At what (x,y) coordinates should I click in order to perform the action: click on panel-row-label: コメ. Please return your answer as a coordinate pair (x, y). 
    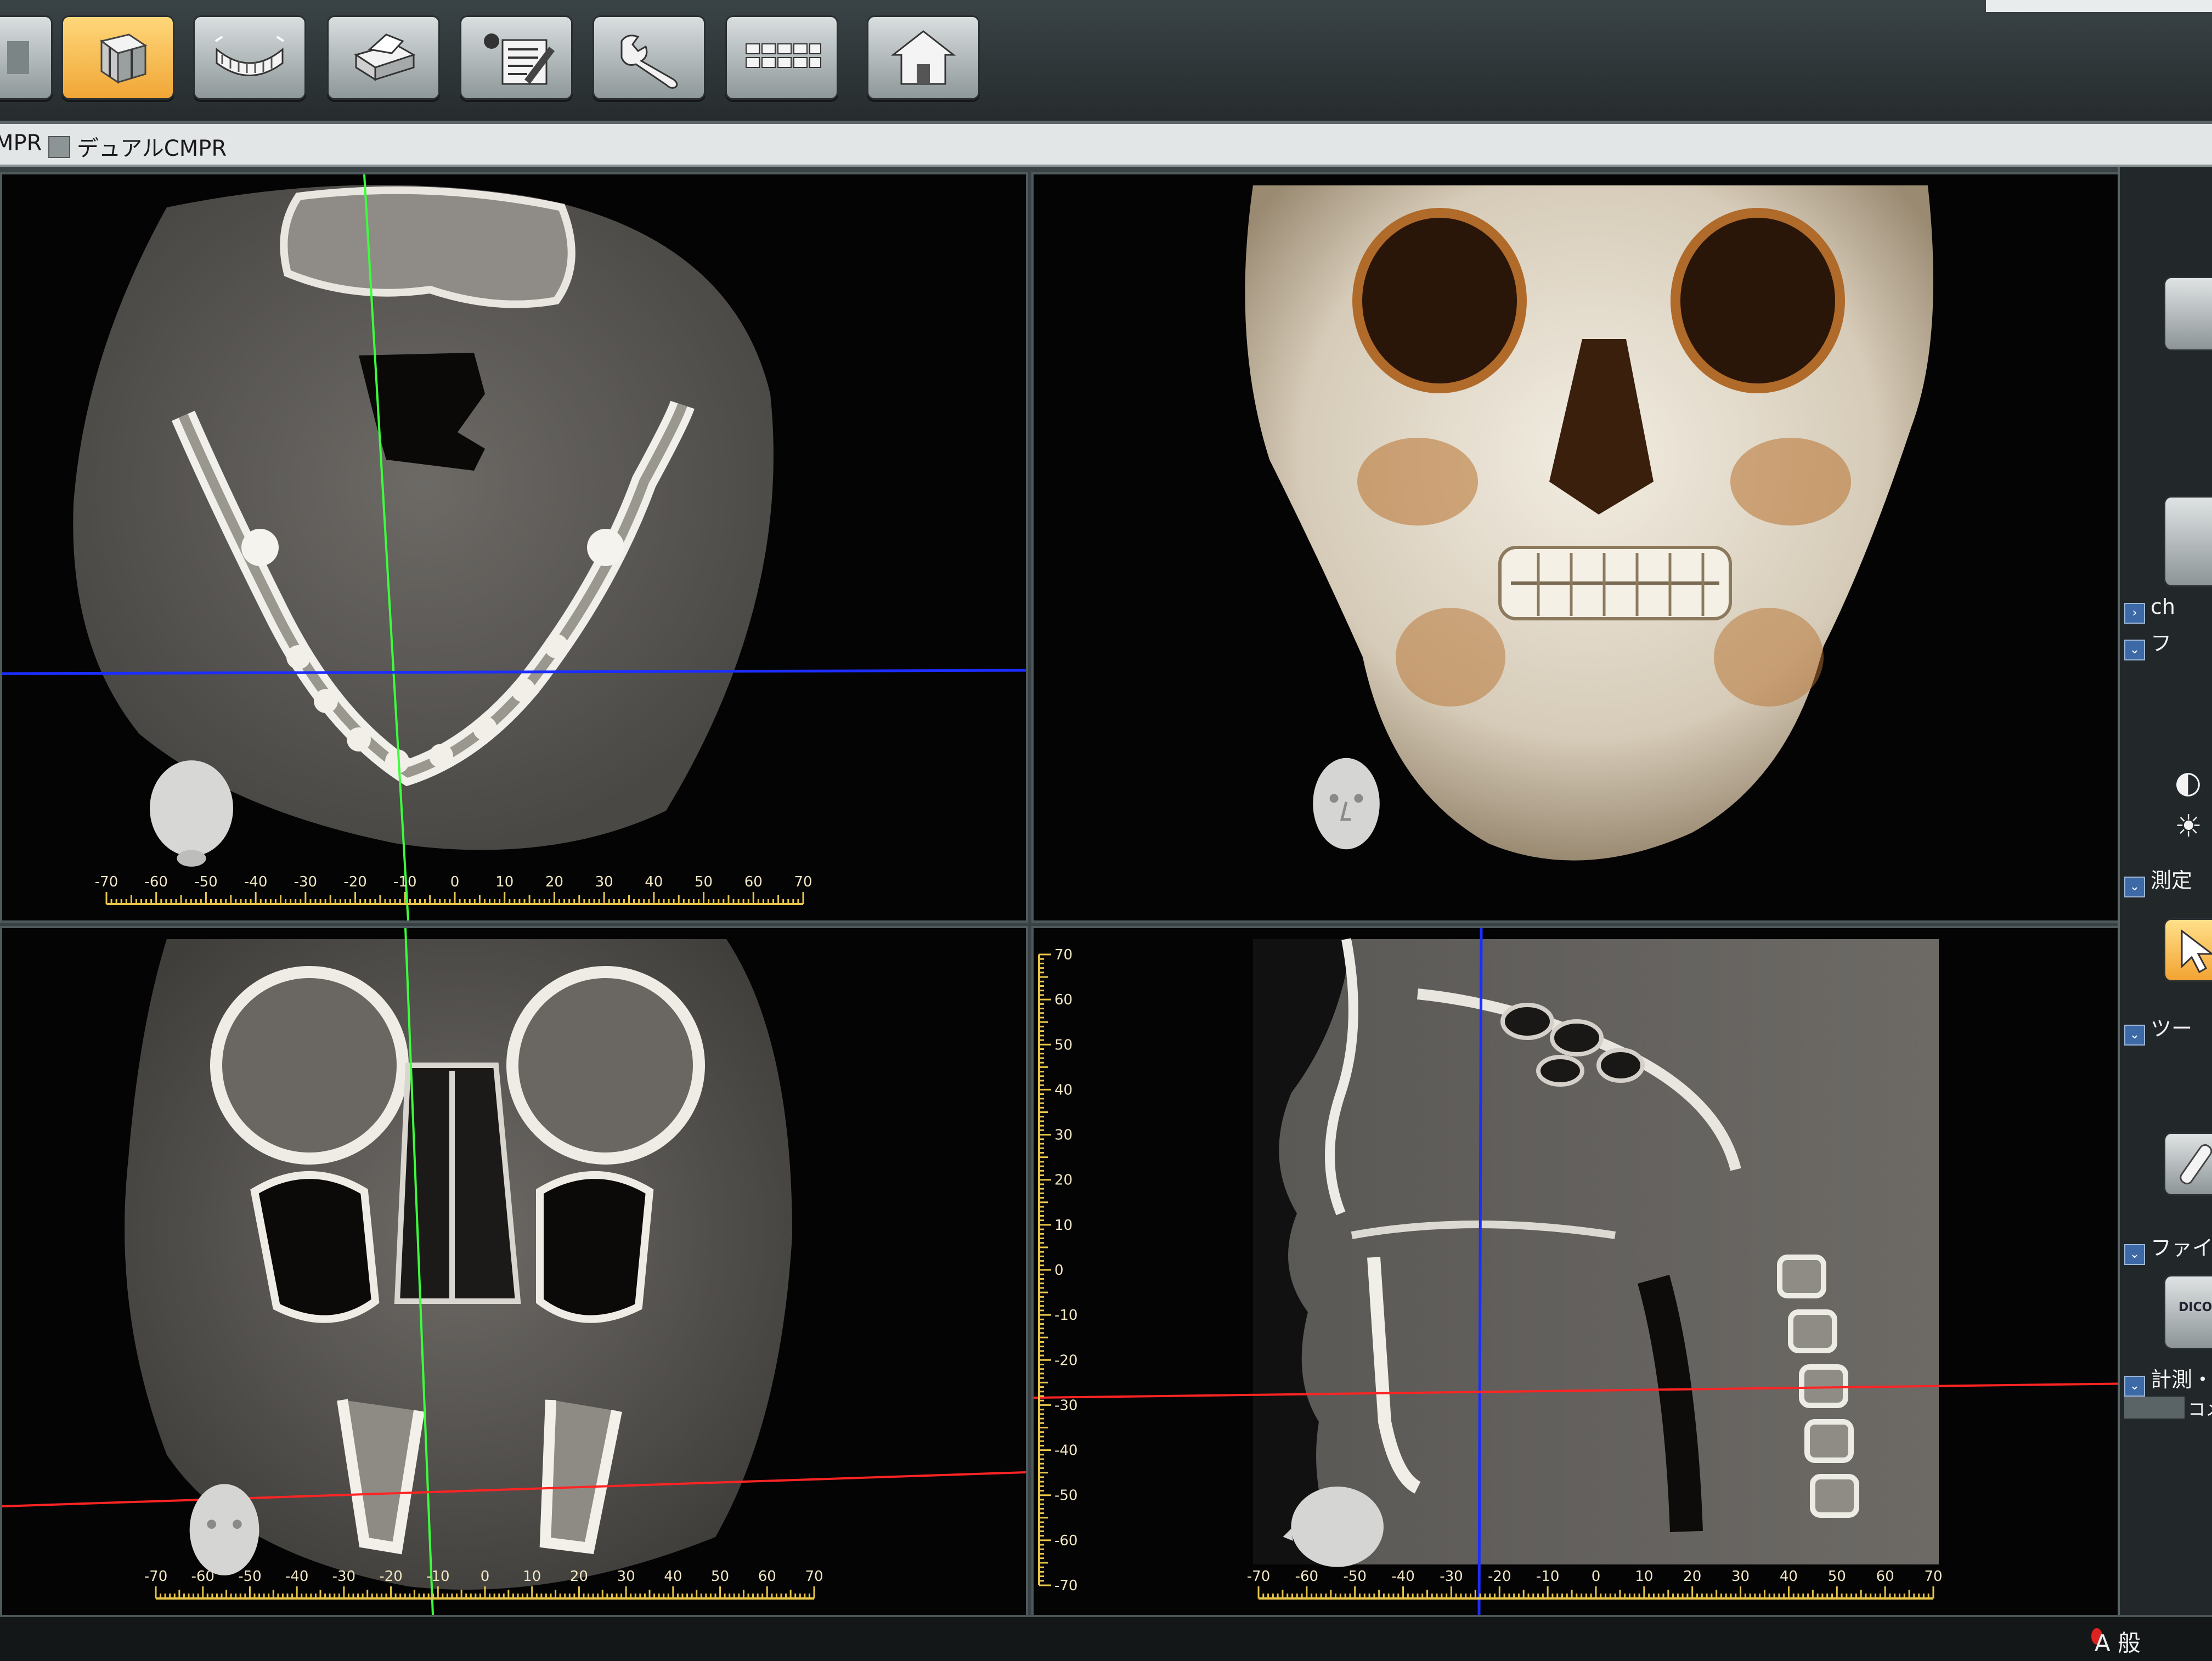
    Looking at the image, I should click on (2200, 1409).